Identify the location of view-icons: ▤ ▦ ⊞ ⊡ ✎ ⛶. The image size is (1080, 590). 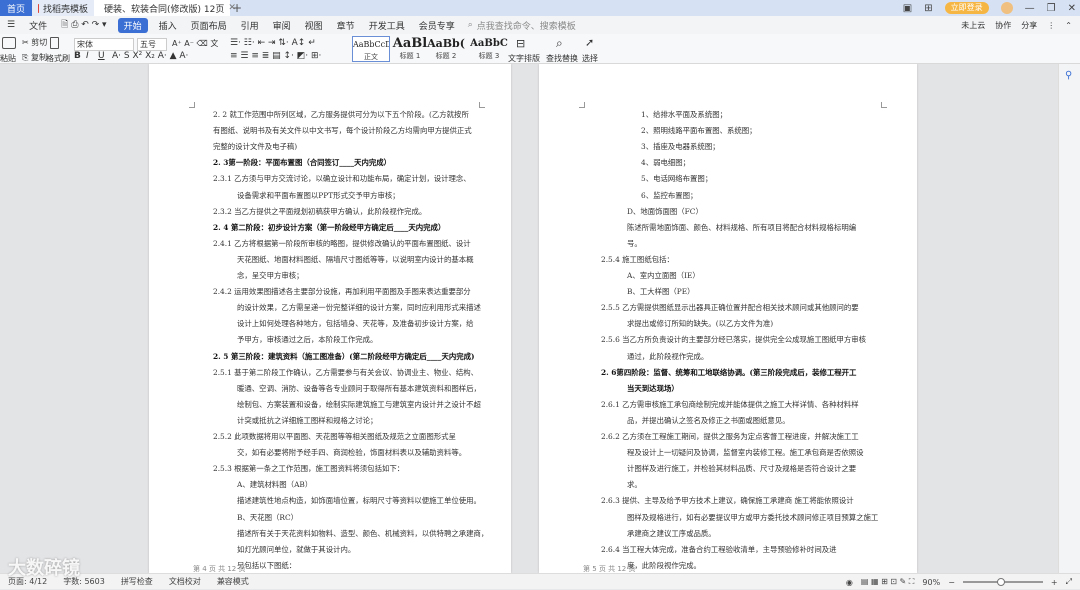
(888, 582).